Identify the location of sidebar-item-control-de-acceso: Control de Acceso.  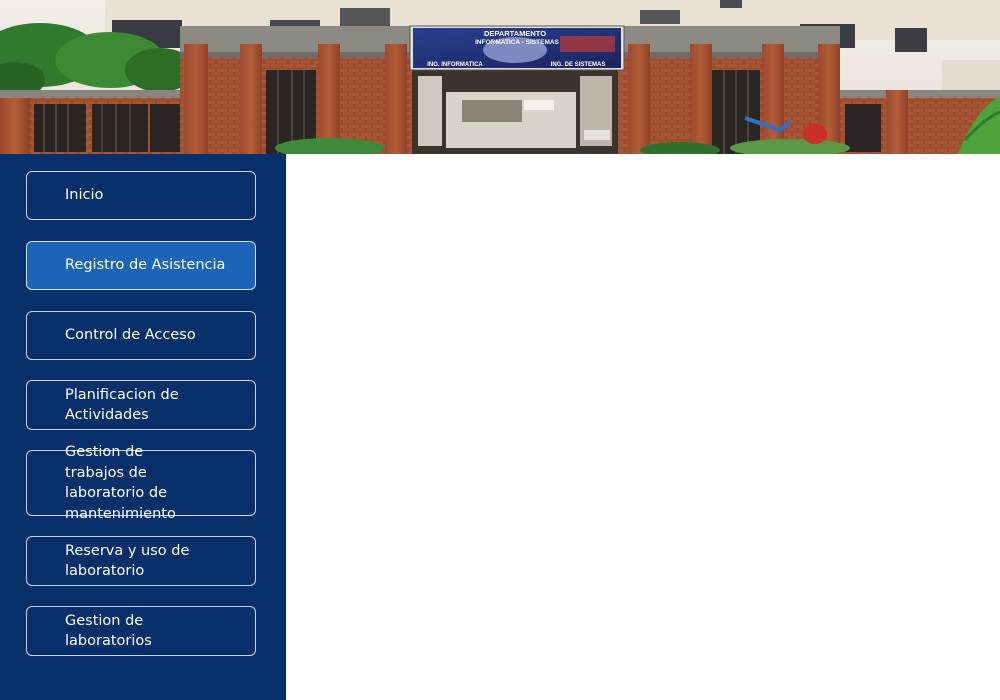
(141, 335).